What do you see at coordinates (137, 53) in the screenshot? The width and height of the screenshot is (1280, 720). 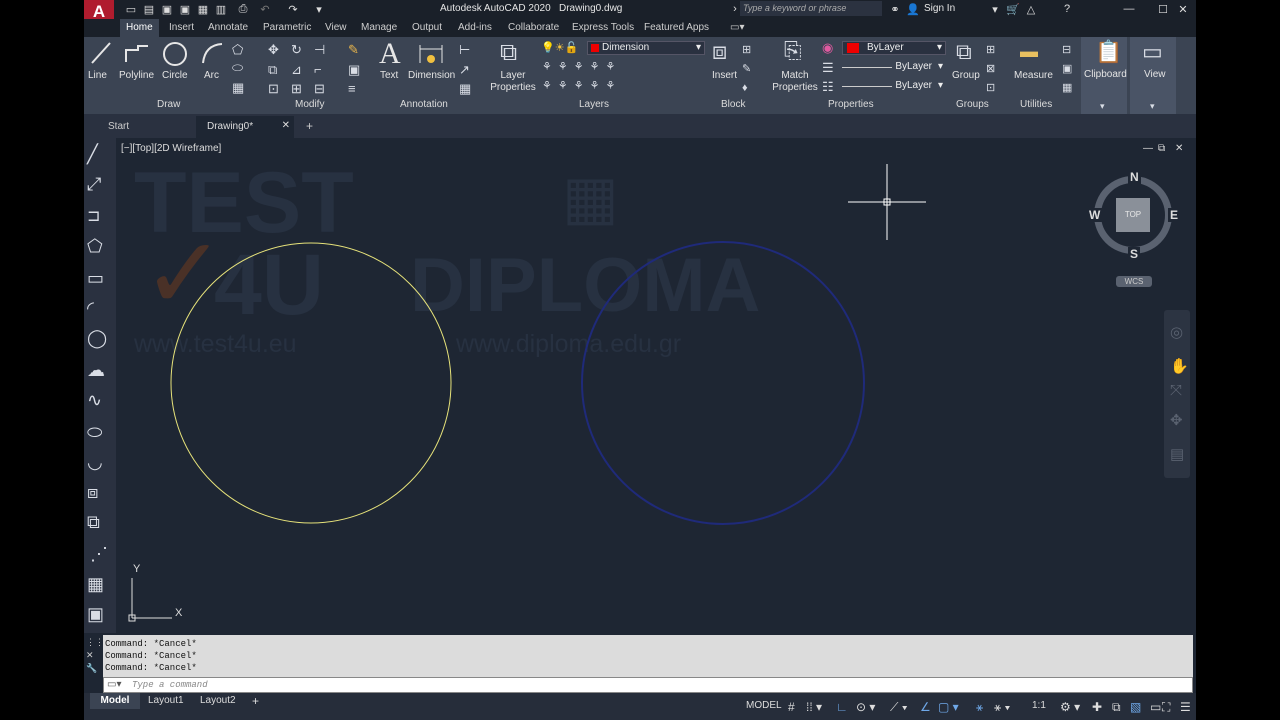 I see `polyline-icon` at bounding box center [137, 53].